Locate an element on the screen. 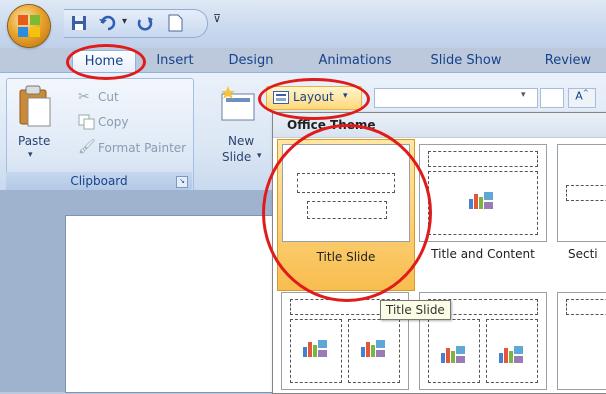 This screenshot has width=606, height=394. repeat-icon is located at coordinates (146, 23).